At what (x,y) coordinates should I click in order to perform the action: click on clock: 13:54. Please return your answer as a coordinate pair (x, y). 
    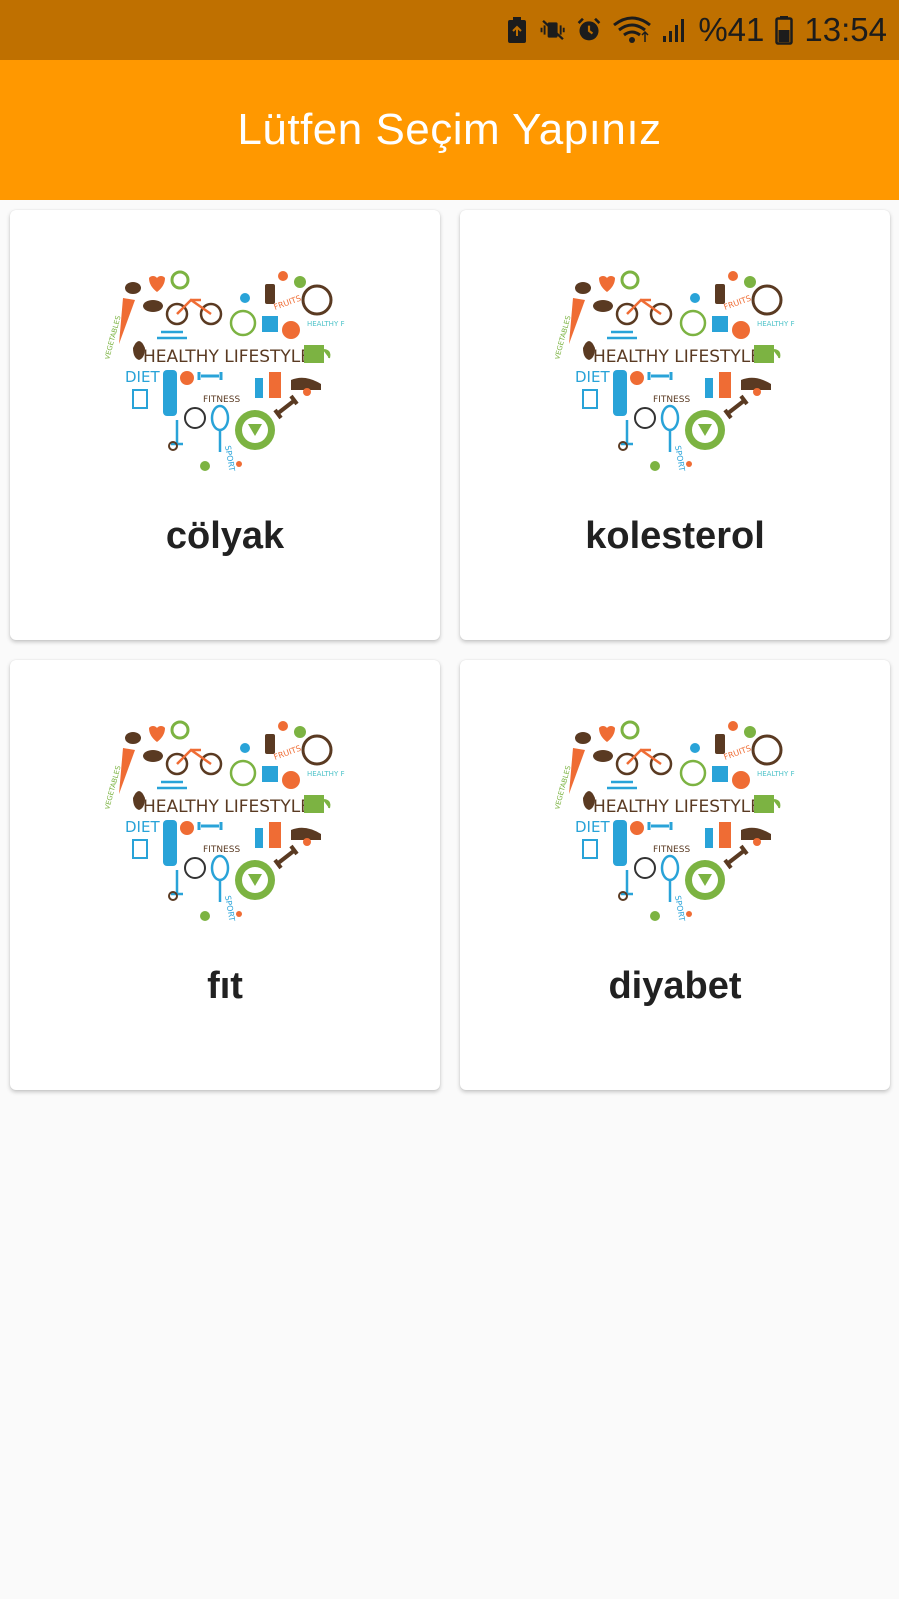
    Looking at the image, I should click on (845, 29).